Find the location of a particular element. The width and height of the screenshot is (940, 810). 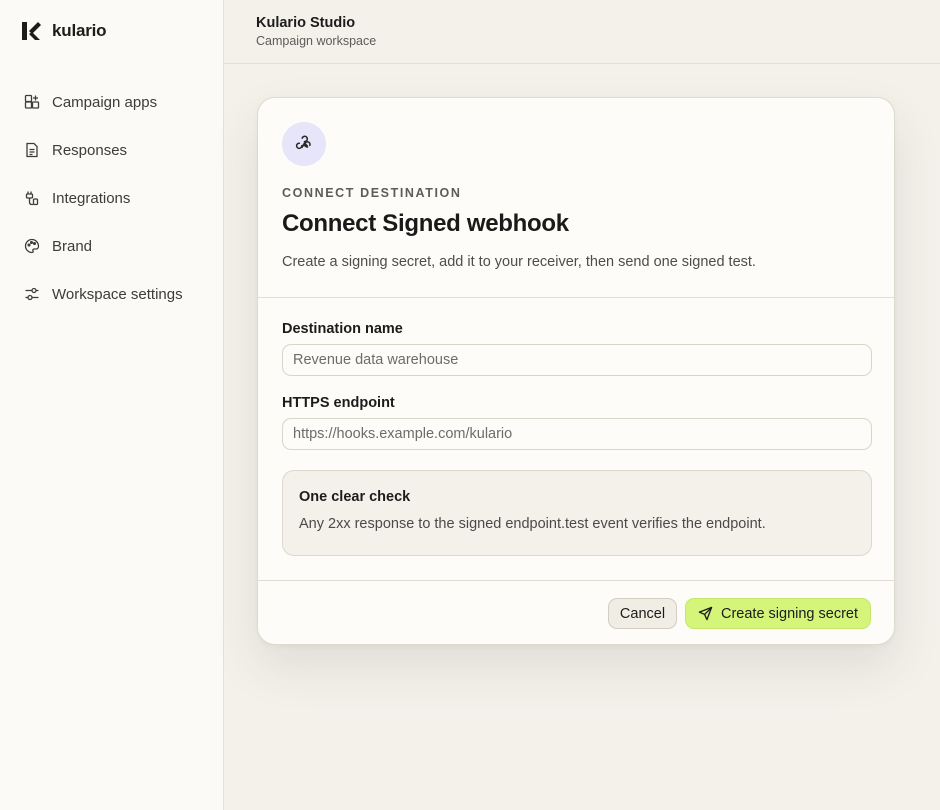

create-signing-secret-button: Create signing secret is located at coordinates (778, 613).